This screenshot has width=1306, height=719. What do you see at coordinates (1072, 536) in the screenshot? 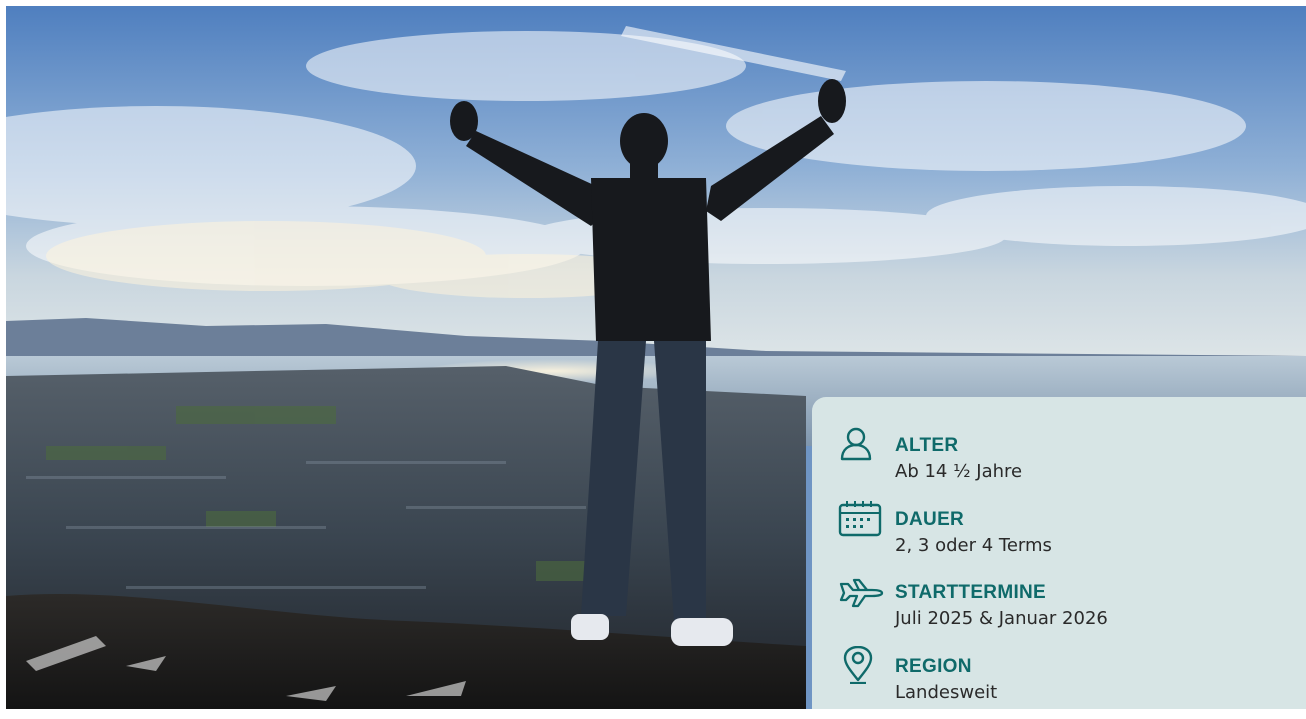
I see `info-row-dauer: DAUER 2, 3 oder 4 Terms` at bounding box center [1072, 536].